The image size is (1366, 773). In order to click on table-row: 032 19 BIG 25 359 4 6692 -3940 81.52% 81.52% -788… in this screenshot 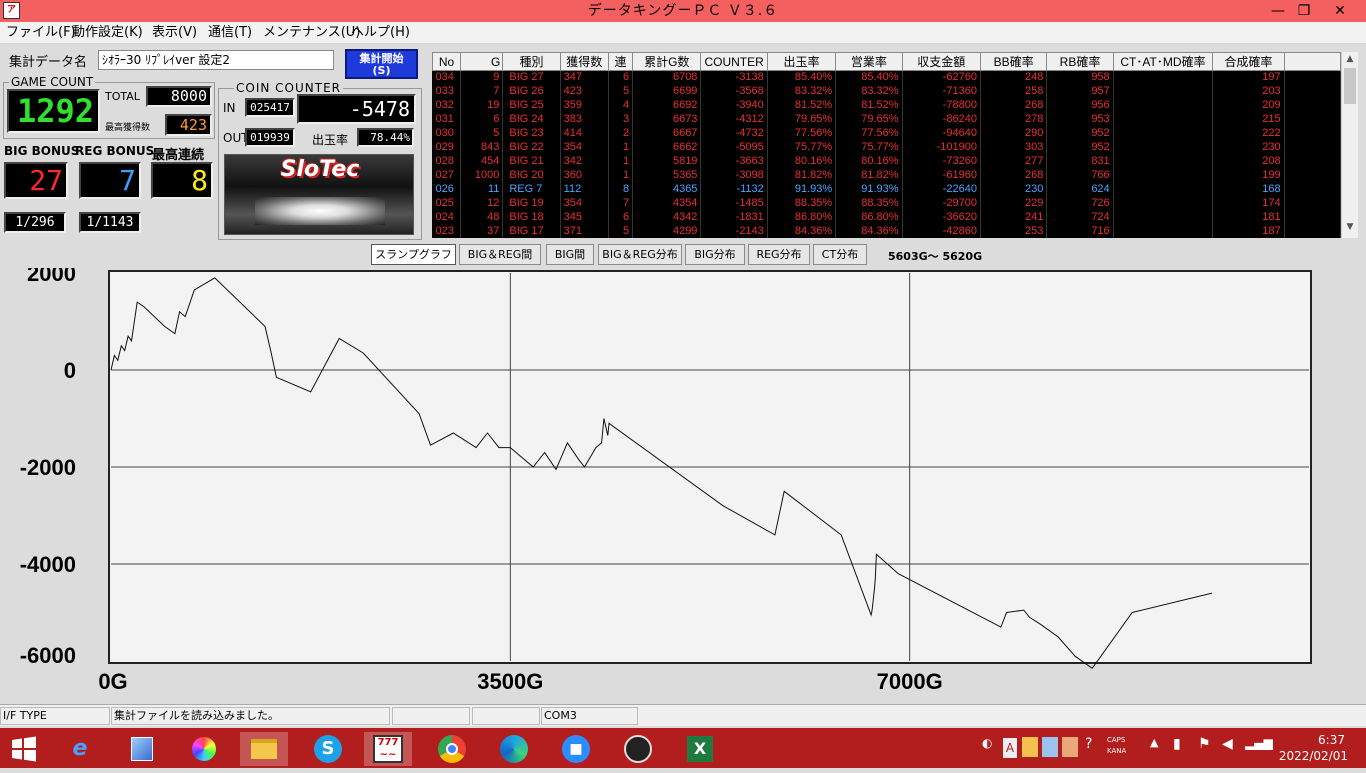, I will do `click(886, 105)`.